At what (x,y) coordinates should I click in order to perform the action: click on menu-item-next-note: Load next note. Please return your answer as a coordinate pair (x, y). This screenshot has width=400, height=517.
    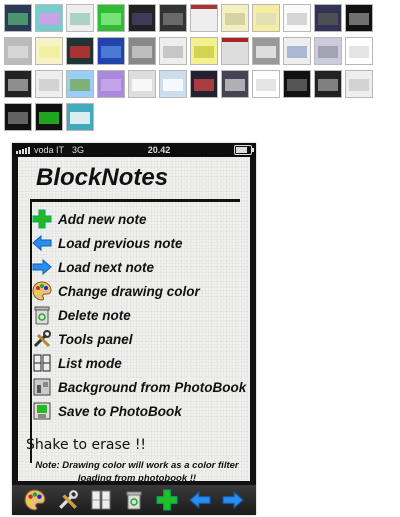
    Looking at the image, I should click on (139, 267).